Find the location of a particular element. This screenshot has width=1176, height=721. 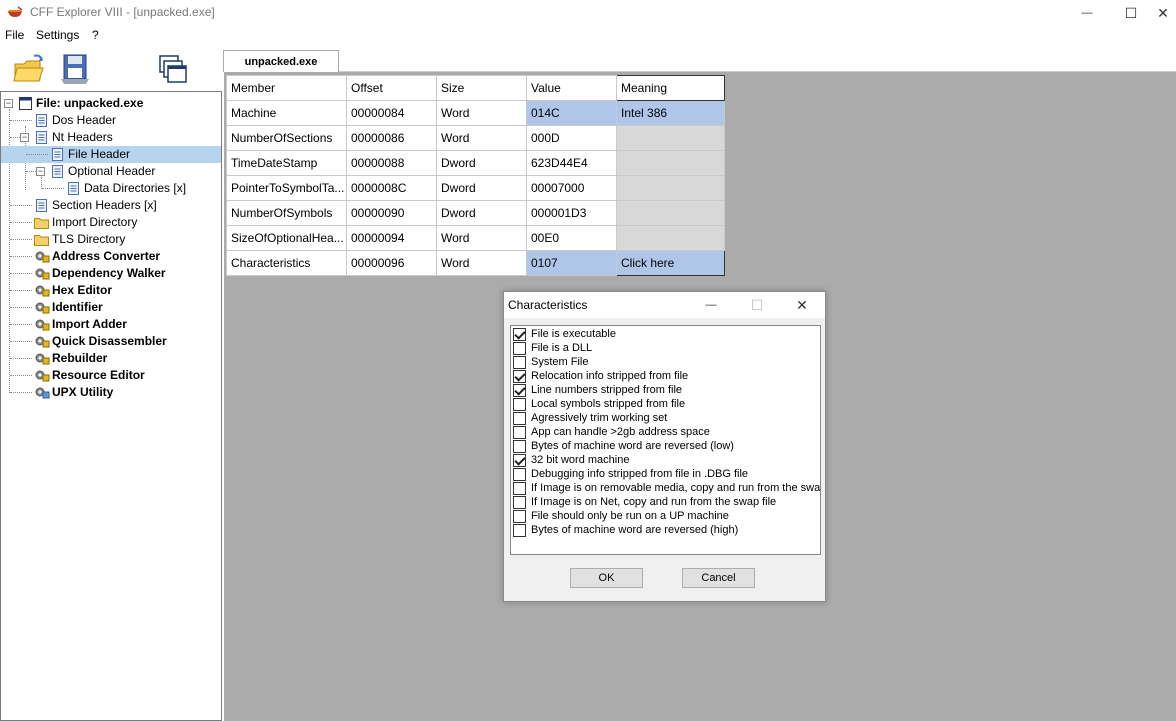

checkbox-bytes-reversed-low: Bytes of machine word are reversed (low) is located at coordinates (666, 446).